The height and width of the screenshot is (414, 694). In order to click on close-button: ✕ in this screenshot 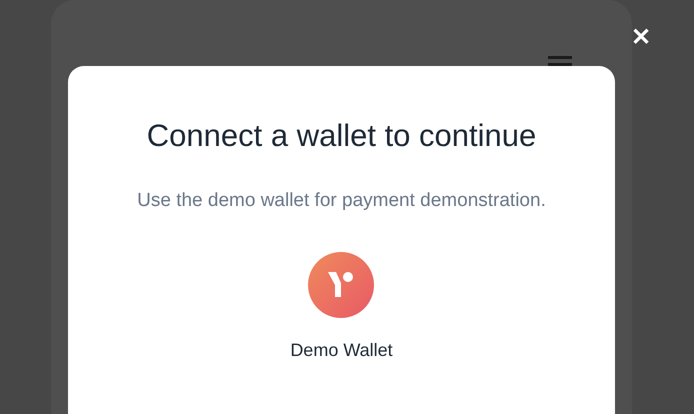, I will do `click(641, 38)`.